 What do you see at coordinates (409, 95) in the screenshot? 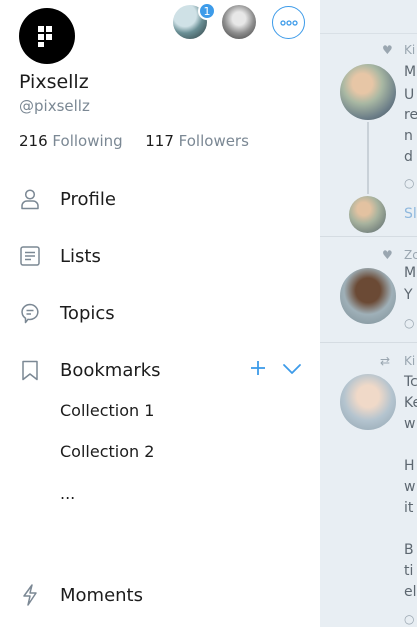
I see `tweet1-line: U` at bounding box center [409, 95].